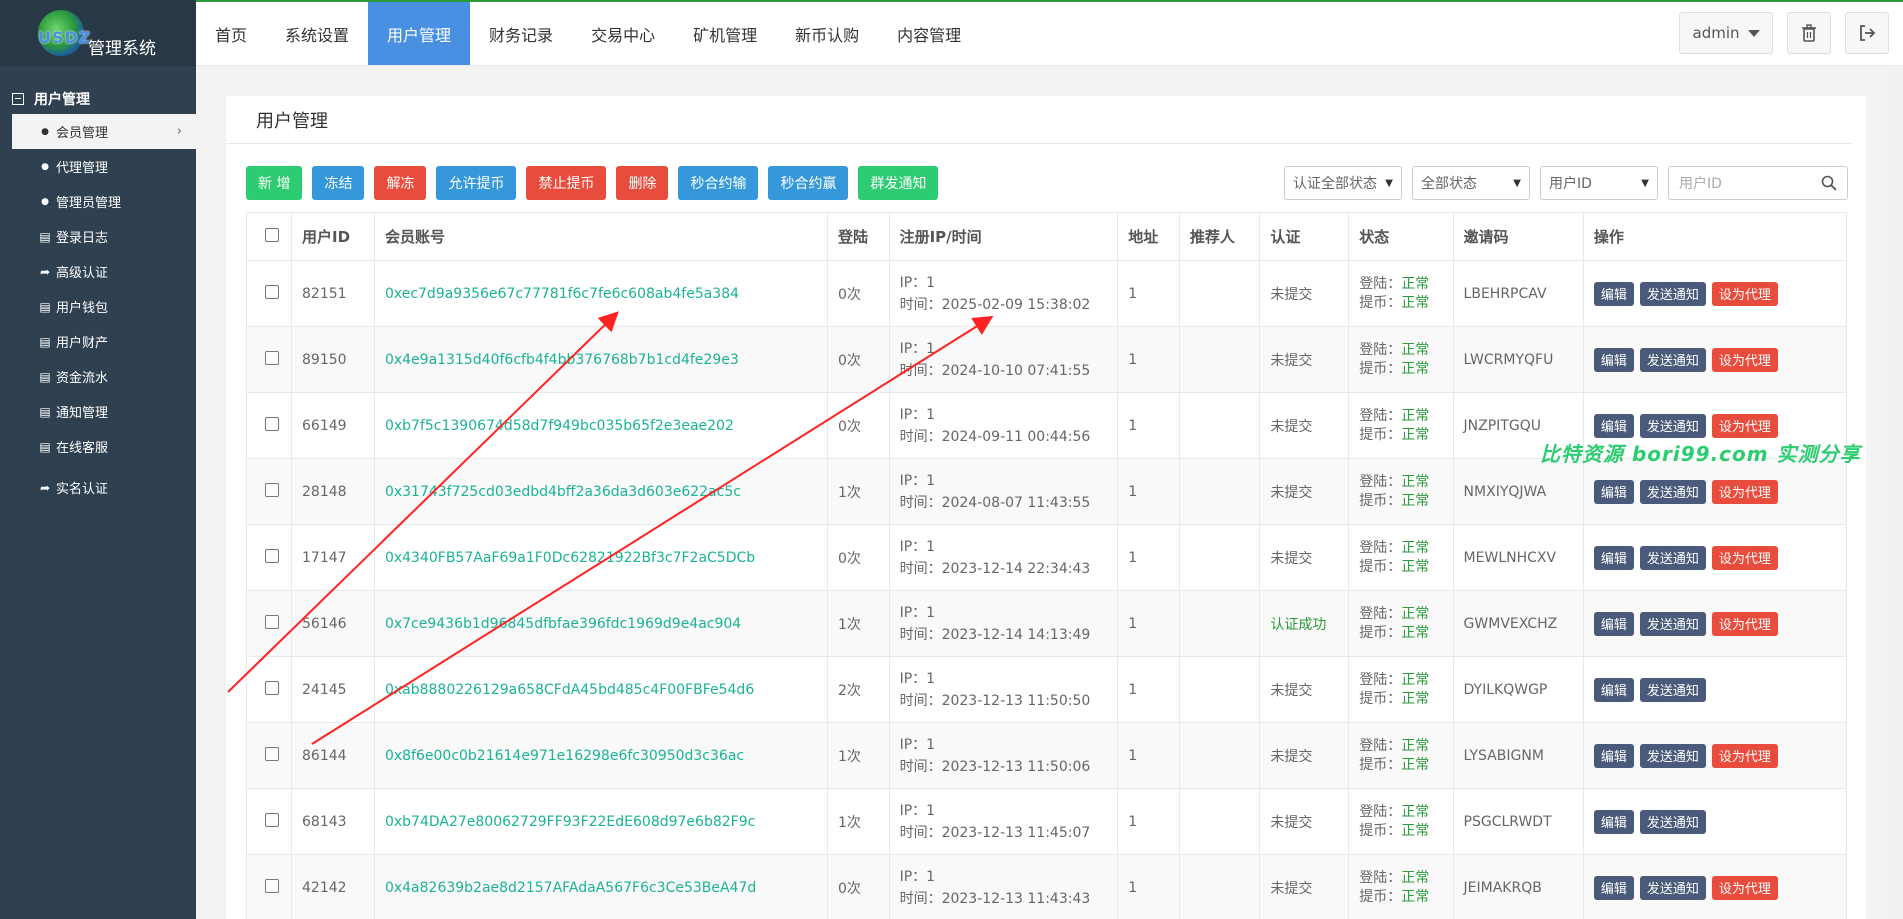 This screenshot has height=919, width=1903. I want to click on logo: USDZ 管理系统, so click(98, 33).